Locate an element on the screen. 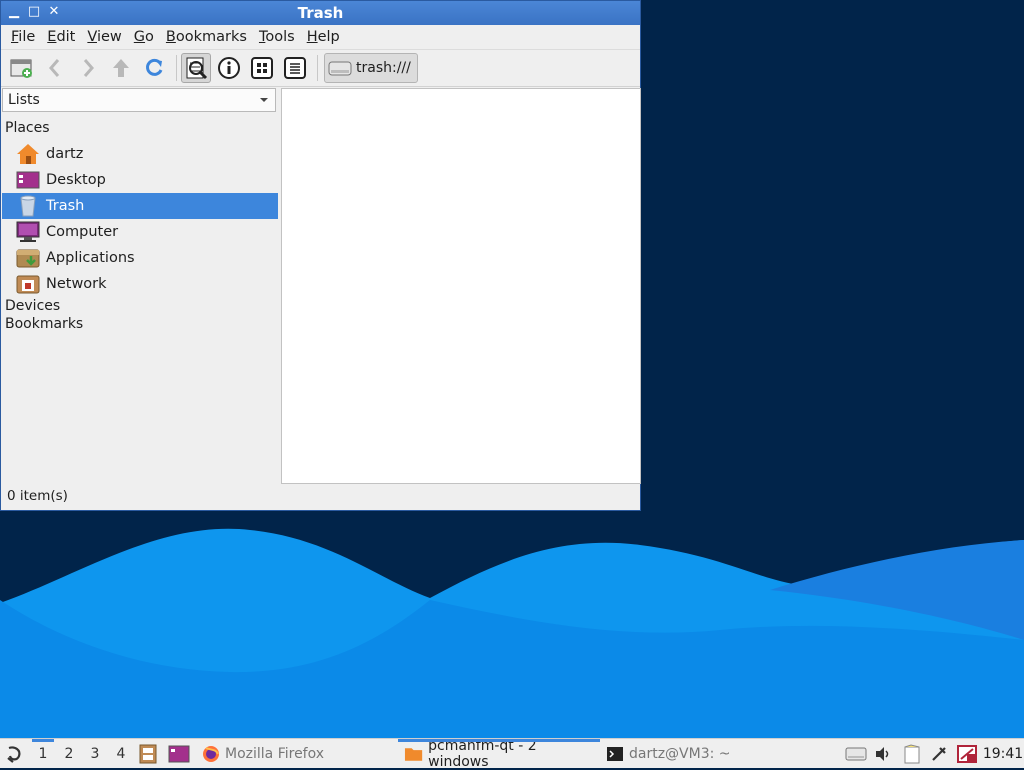 The image size is (1024, 770). tray-drive is located at coordinates (856, 754).